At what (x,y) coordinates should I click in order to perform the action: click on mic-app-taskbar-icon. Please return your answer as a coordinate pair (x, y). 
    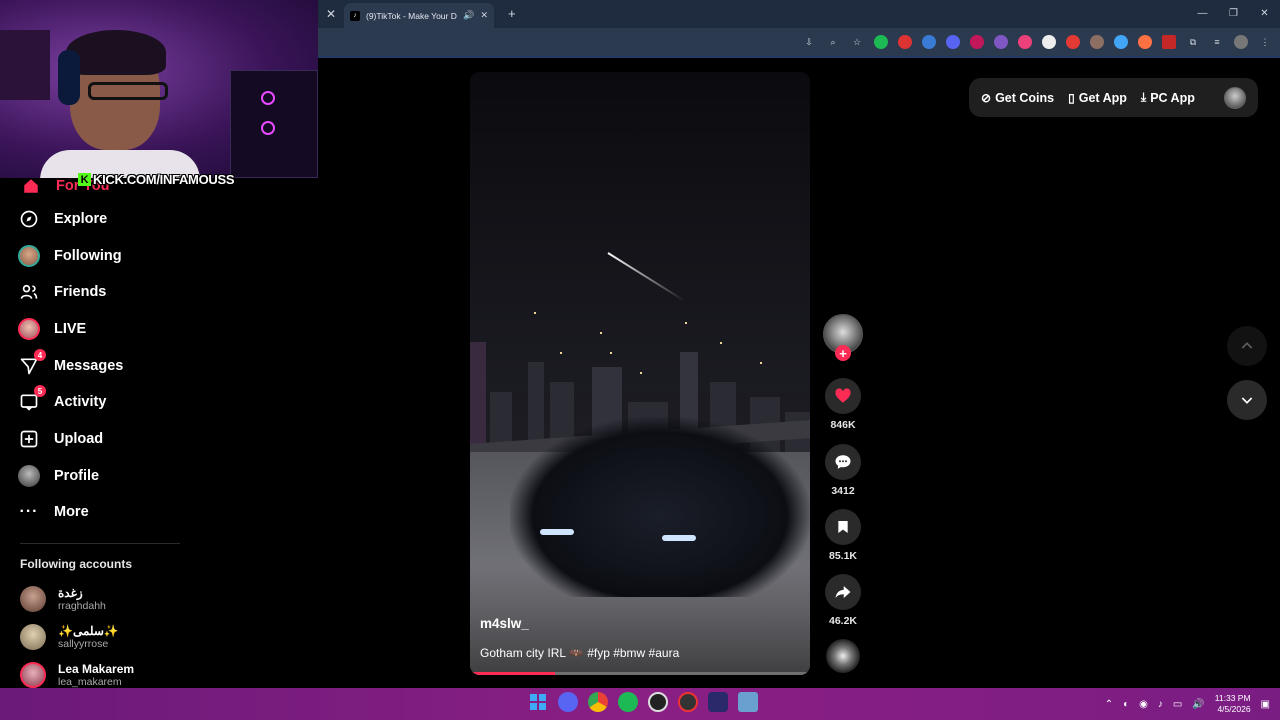
    Looking at the image, I should click on (718, 702).